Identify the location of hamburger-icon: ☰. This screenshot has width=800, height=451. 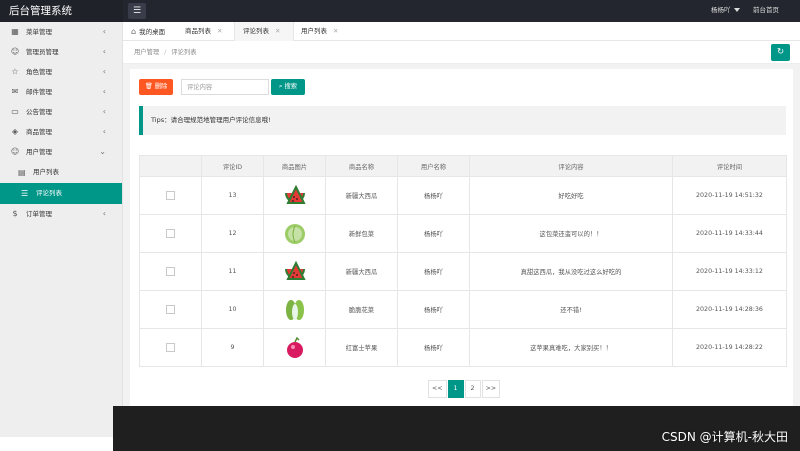
(137, 11).